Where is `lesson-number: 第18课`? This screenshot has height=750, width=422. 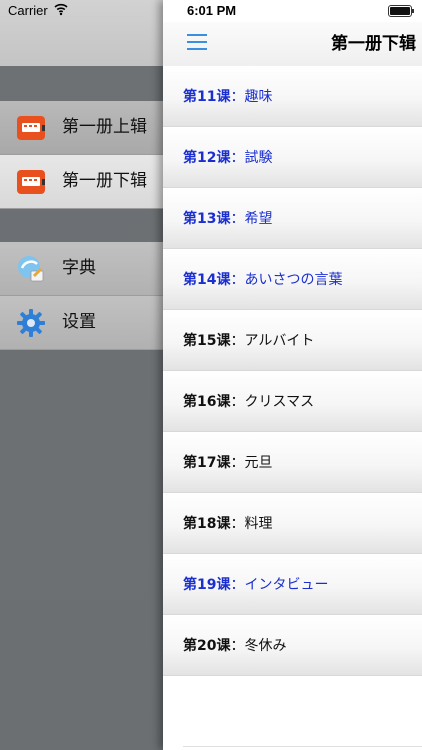 lesson-number: 第18课 is located at coordinates (207, 524).